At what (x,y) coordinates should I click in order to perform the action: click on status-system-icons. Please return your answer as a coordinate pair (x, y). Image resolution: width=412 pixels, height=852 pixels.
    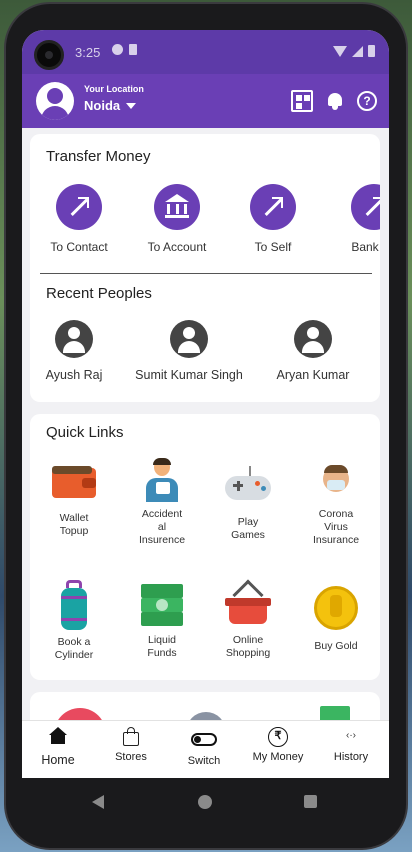
    Looking at the image, I should click on (354, 51).